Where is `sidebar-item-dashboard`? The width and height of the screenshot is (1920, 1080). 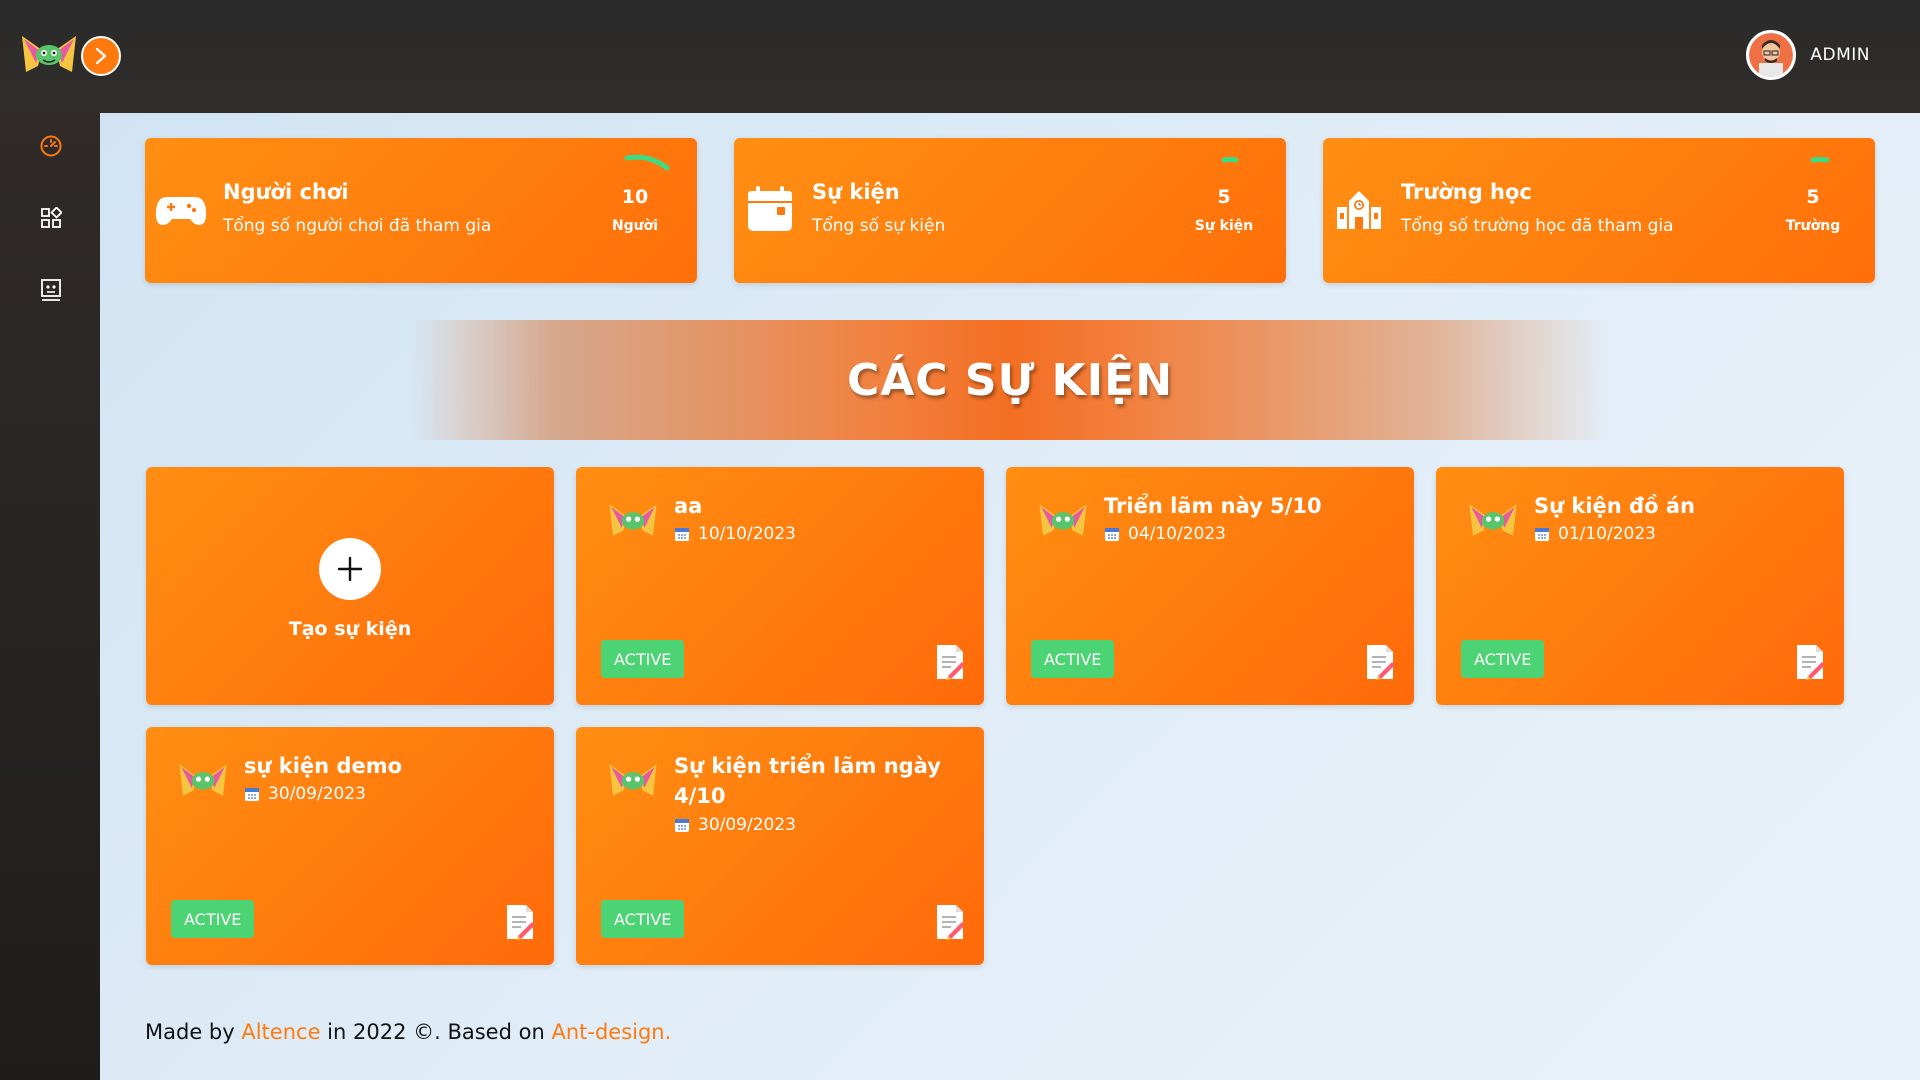
sidebar-item-dashboard is located at coordinates (51, 146).